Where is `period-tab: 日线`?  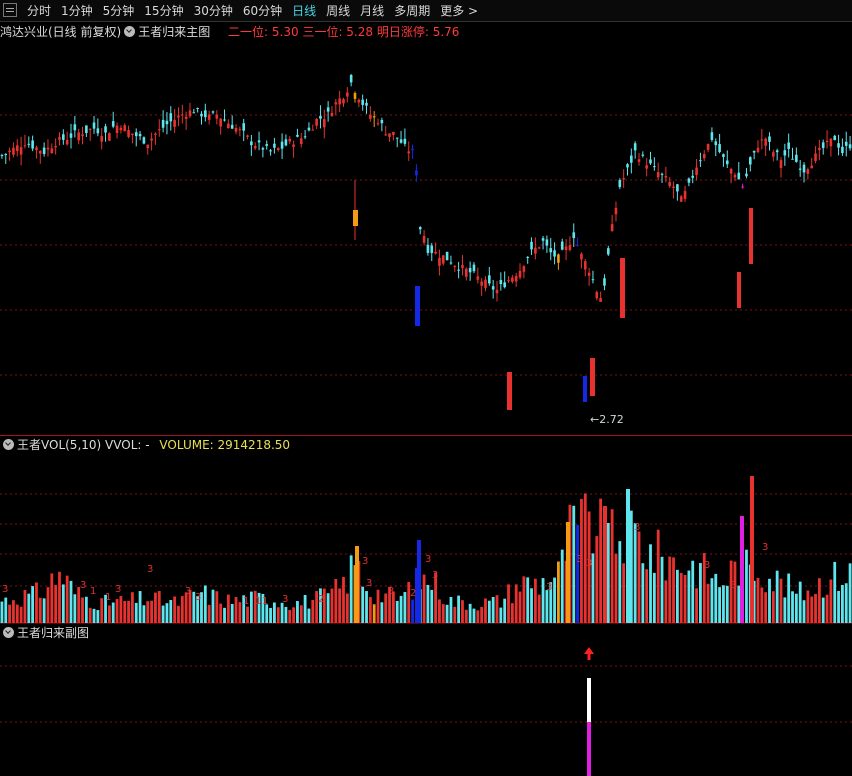
period-tab: 日线 is located at coordinates (304, 11).